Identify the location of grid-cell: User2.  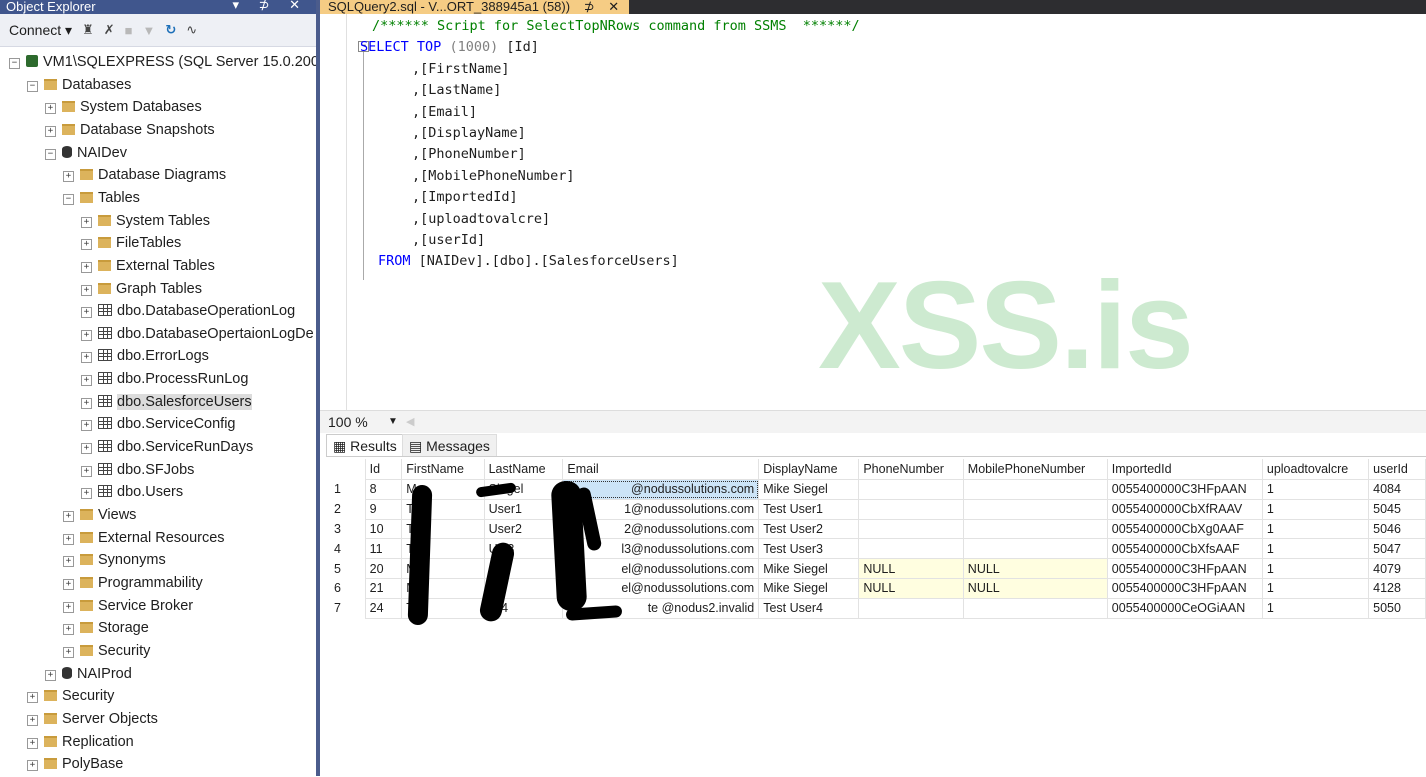
(523, 529).